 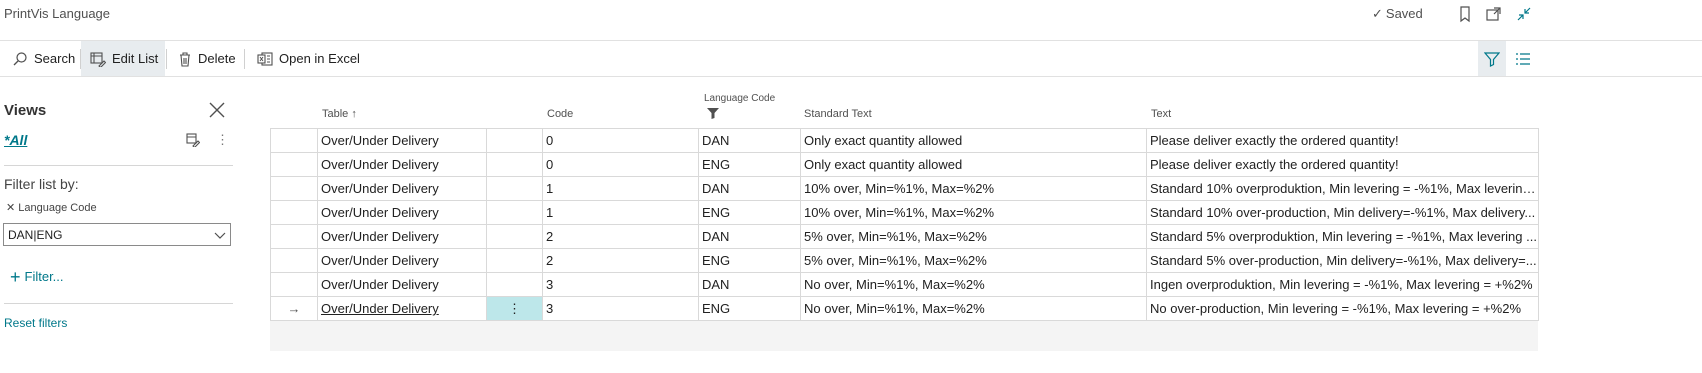 I want to click on column-header-text: Text, so click(x=1161, y=114).